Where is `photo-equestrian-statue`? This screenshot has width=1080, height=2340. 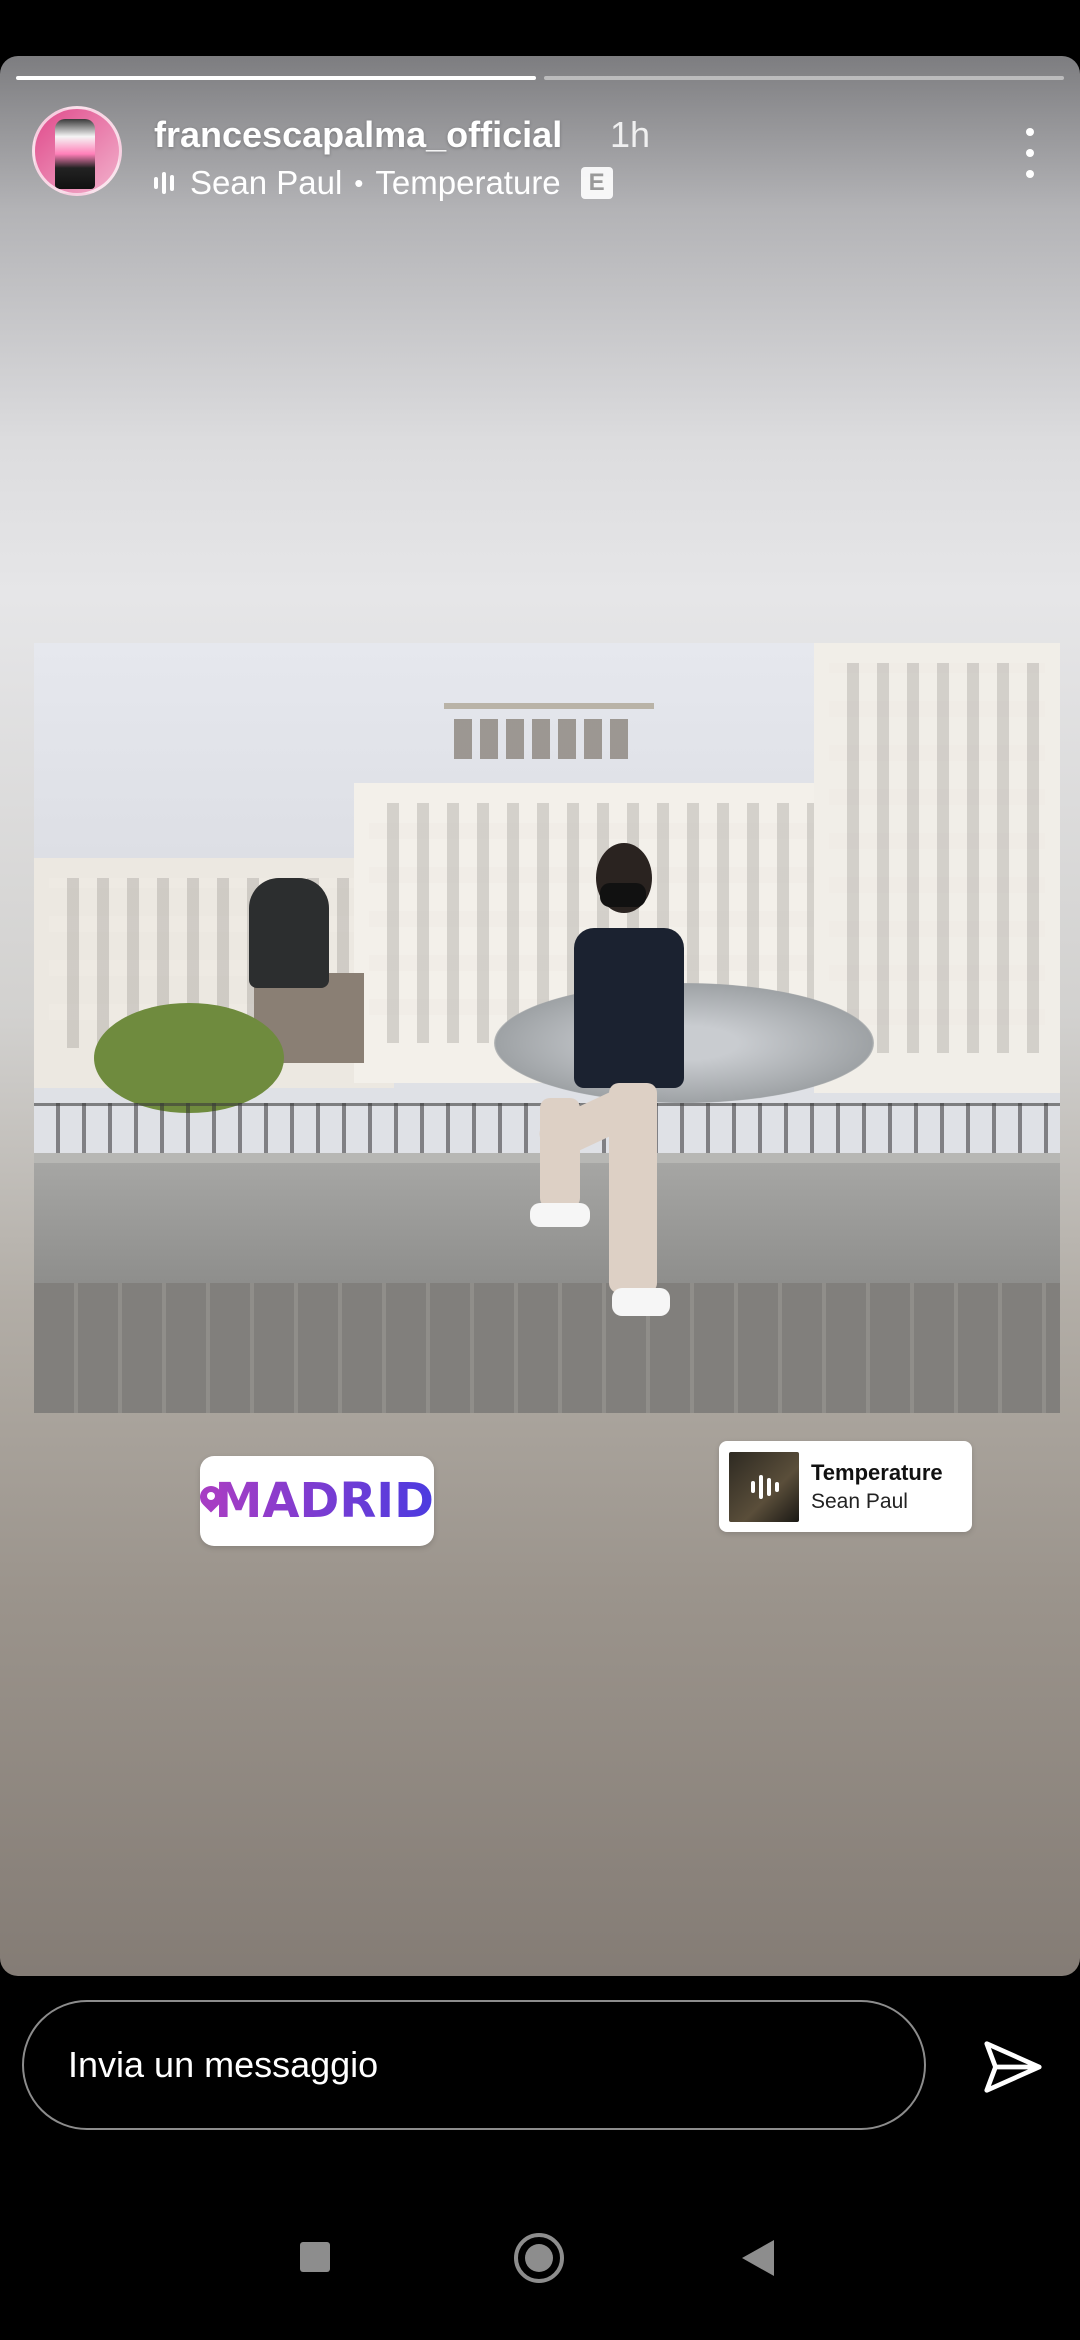 photo-equestrian-statue is located at coordinates (289, 933).